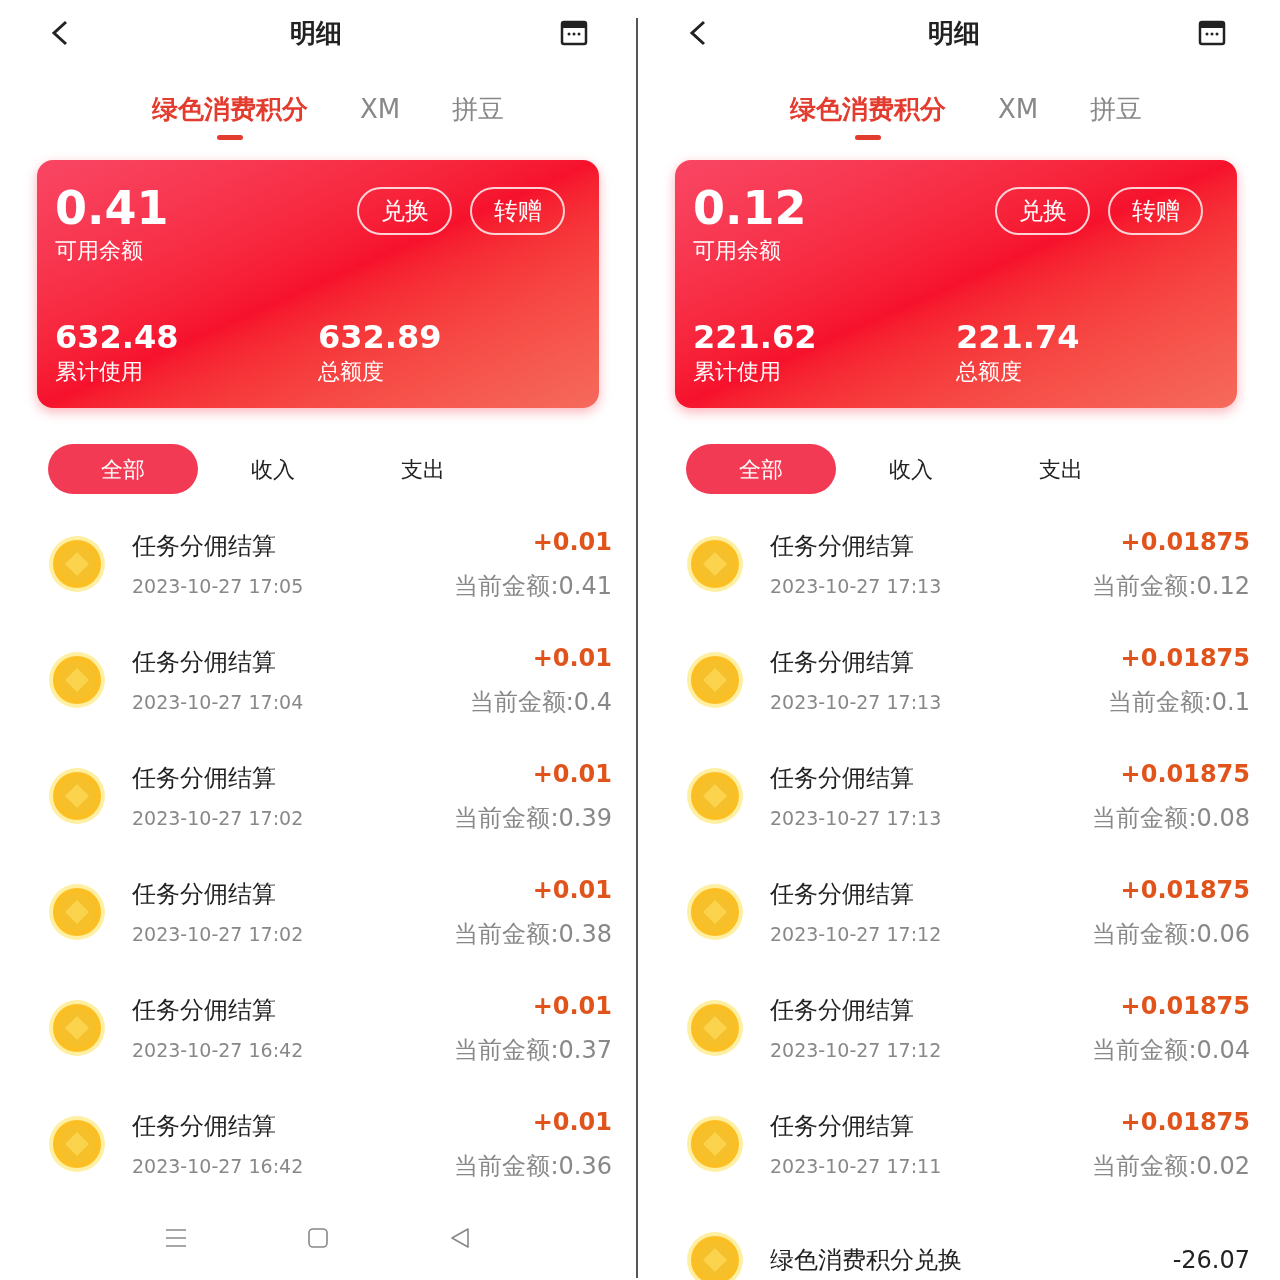  What do you see at coordinates (533, 586) in the screenshot?
I see `current-balance: 当前金额:0.41` at bounding box center [533, 586].